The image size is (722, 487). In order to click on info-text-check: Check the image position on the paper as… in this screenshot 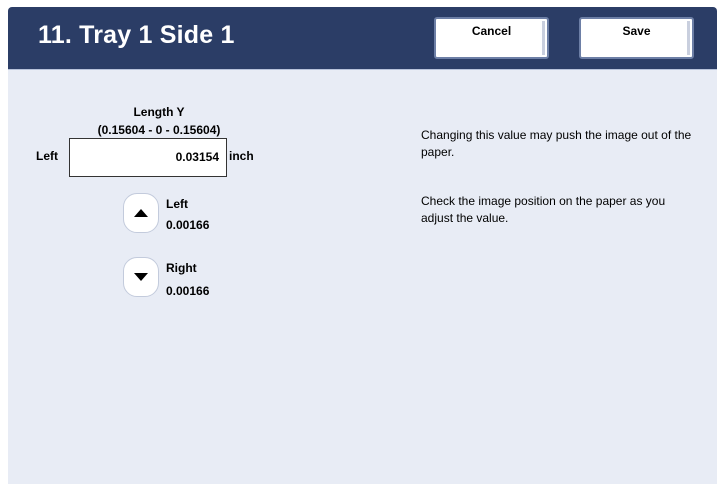, I will do `click(543, 209)`.